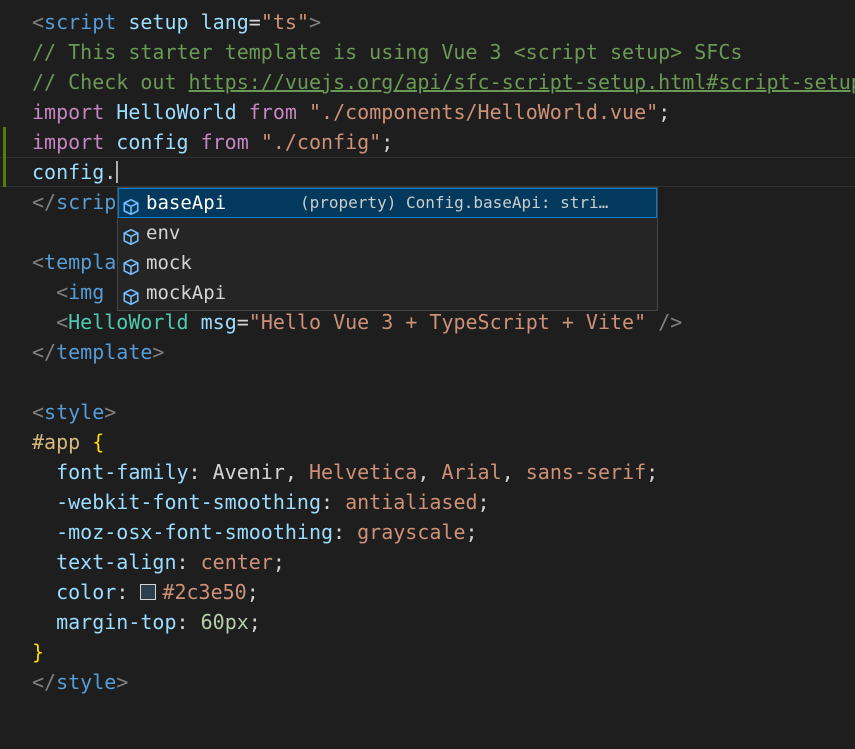 The width and height of the screenshot is (855, 749). What do you see at coordinates (86, 592) in the screenshot?
I see `code-token: color` at bounding box center [86, 592].